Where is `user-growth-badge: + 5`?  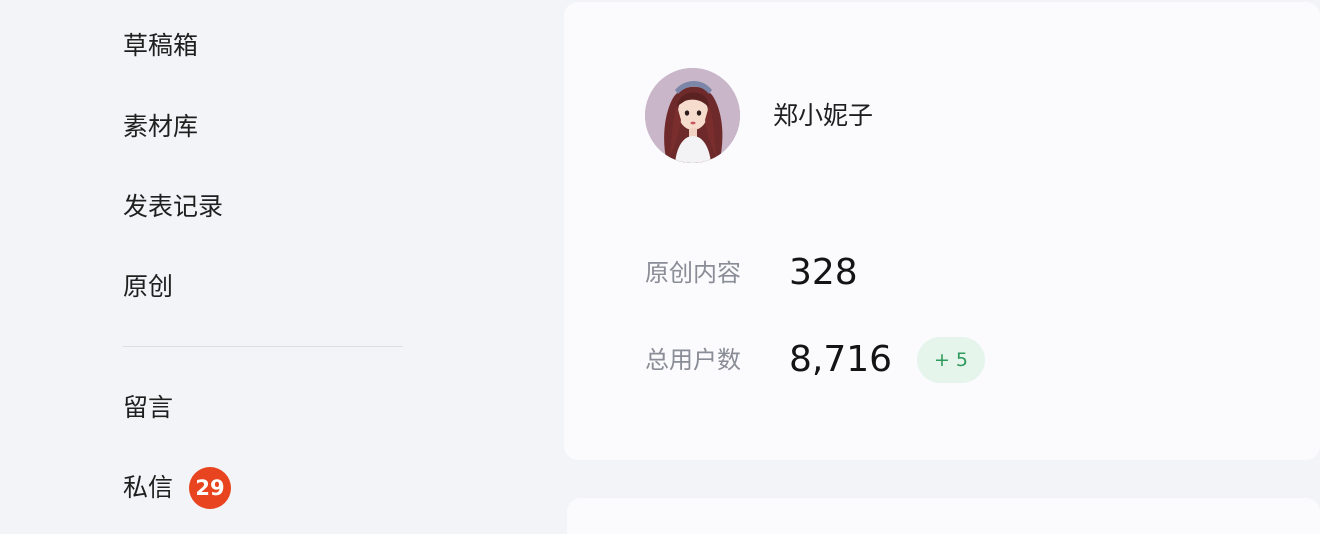 user-growth-badge: + 5 is located at coordinates (951, 360).